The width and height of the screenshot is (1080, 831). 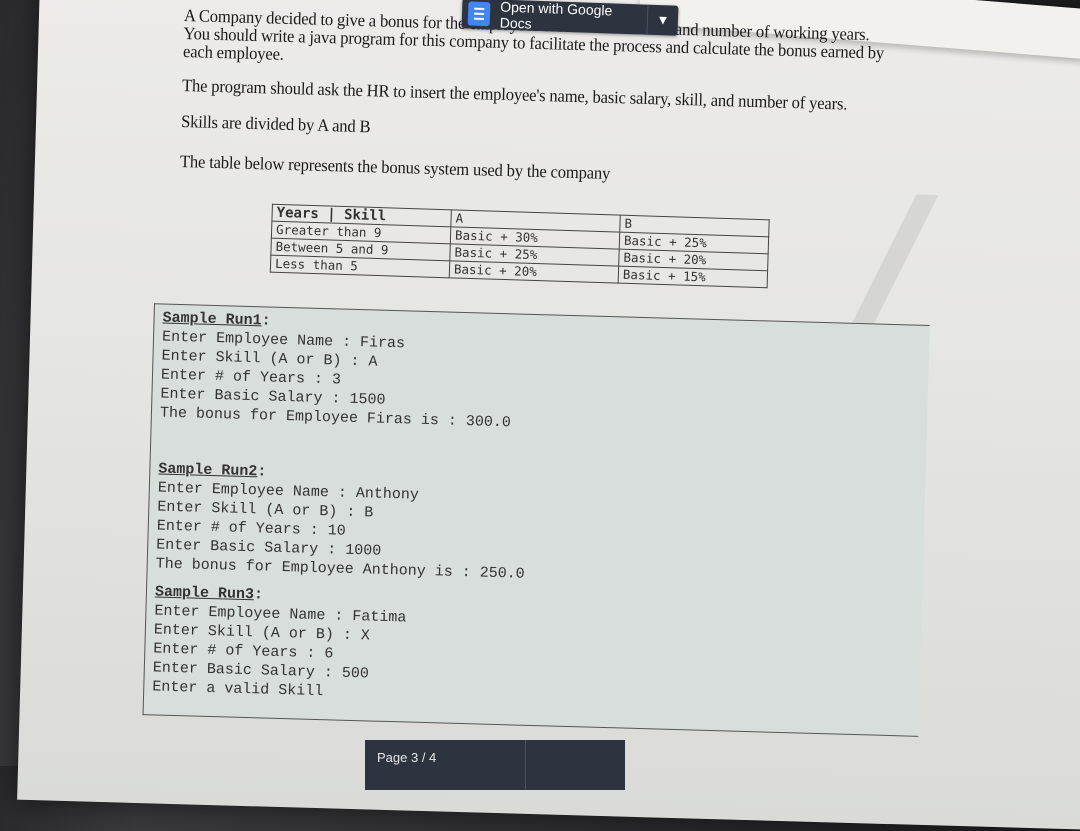 What do you see at coordinates (407, 757) in the screenshot?
I see `page-indicator: Page 3 / 4` at bounding box center [407, 757].